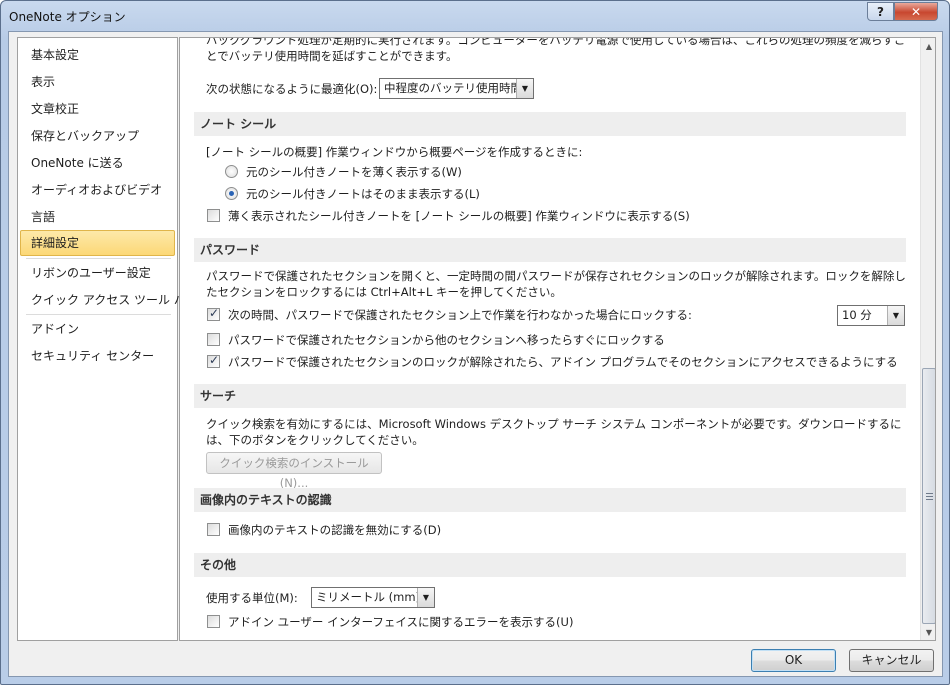 The image size is (950, 685). What do you see at coordinates (446, 340) in the screenshot?
I see `checkbox-lock-on-leave-label: パスワードで保護されたセクションから他のセクションへ移ったらすぐにロックする` at bounding box center [446, 340].